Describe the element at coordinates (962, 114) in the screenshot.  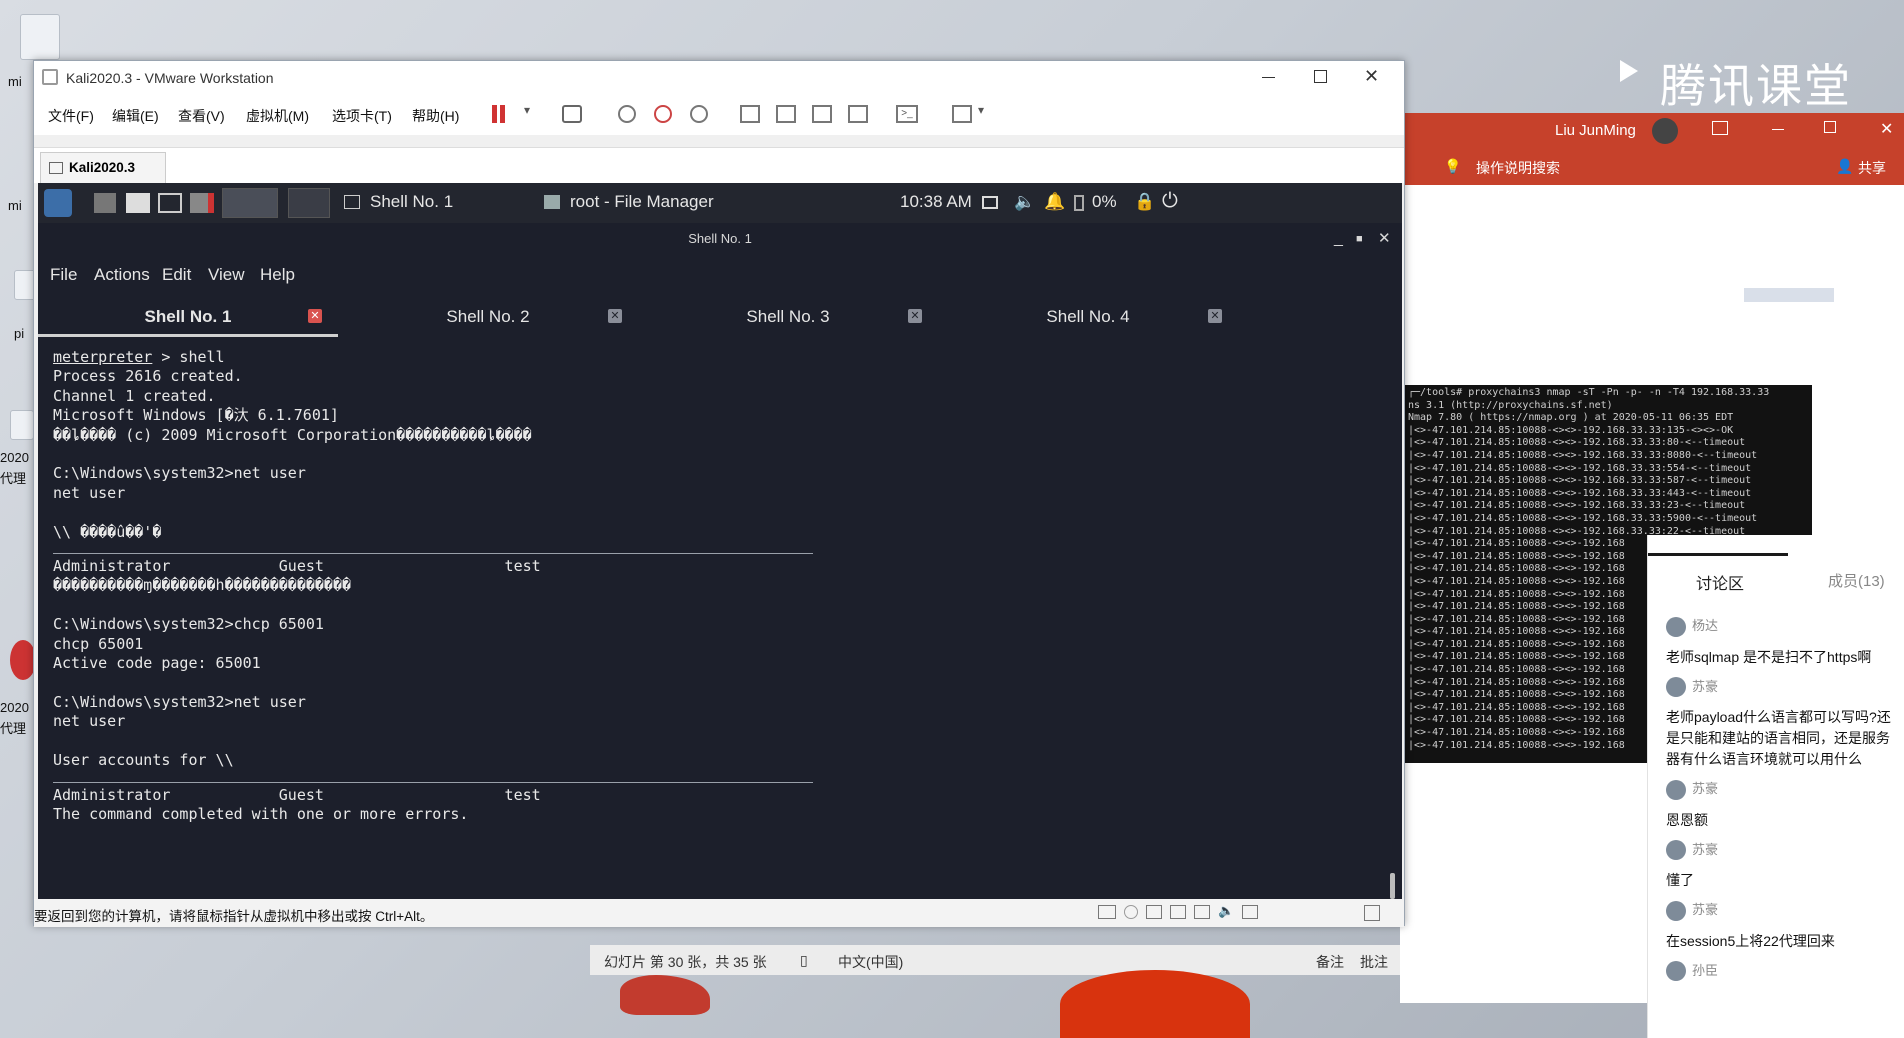
I see `stretch-icon` at that location.